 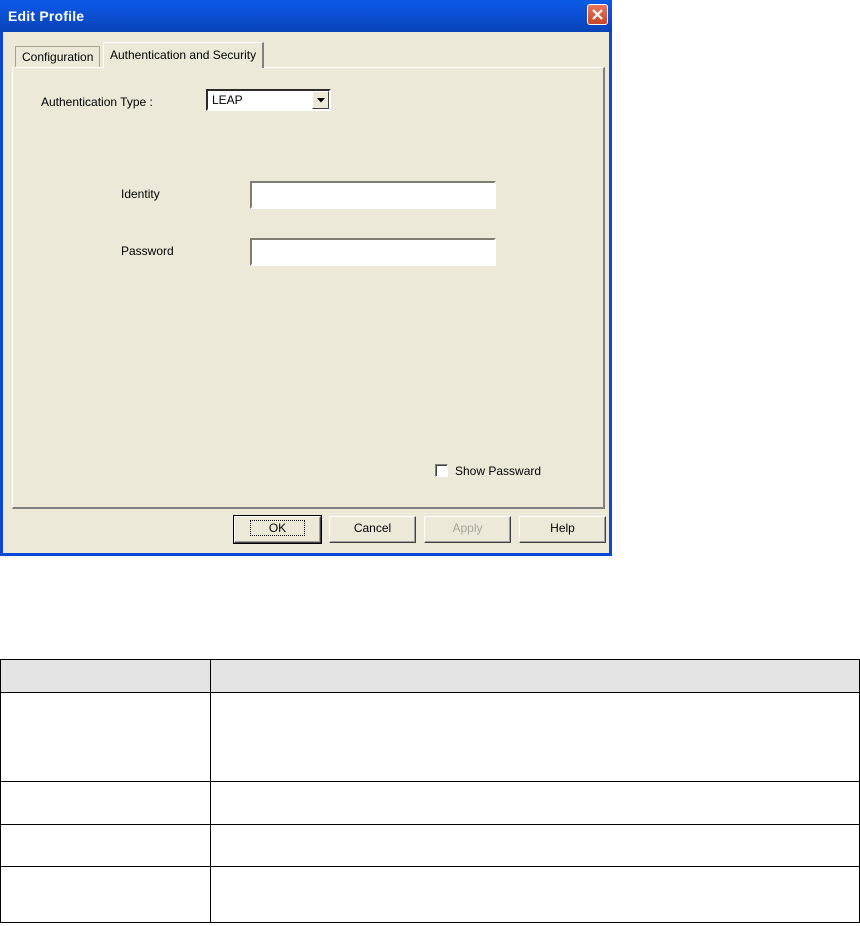 I want to click on password-field, so click(x=373, y=252).